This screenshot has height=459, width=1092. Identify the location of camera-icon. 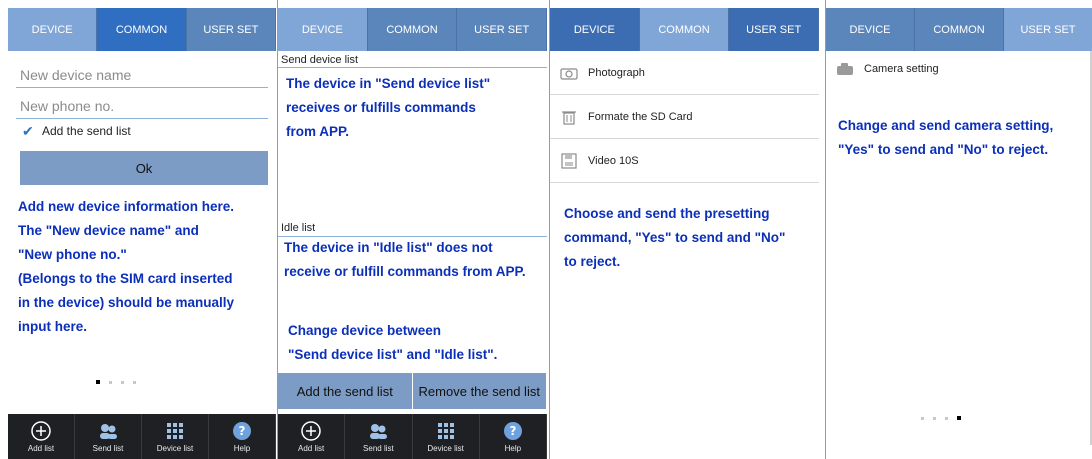
(569, 73).